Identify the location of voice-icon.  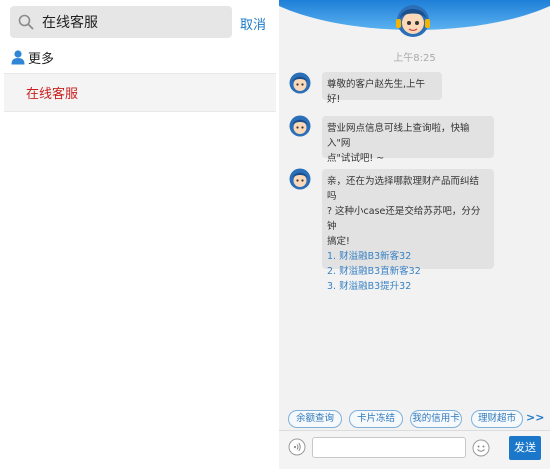
(297, 447).